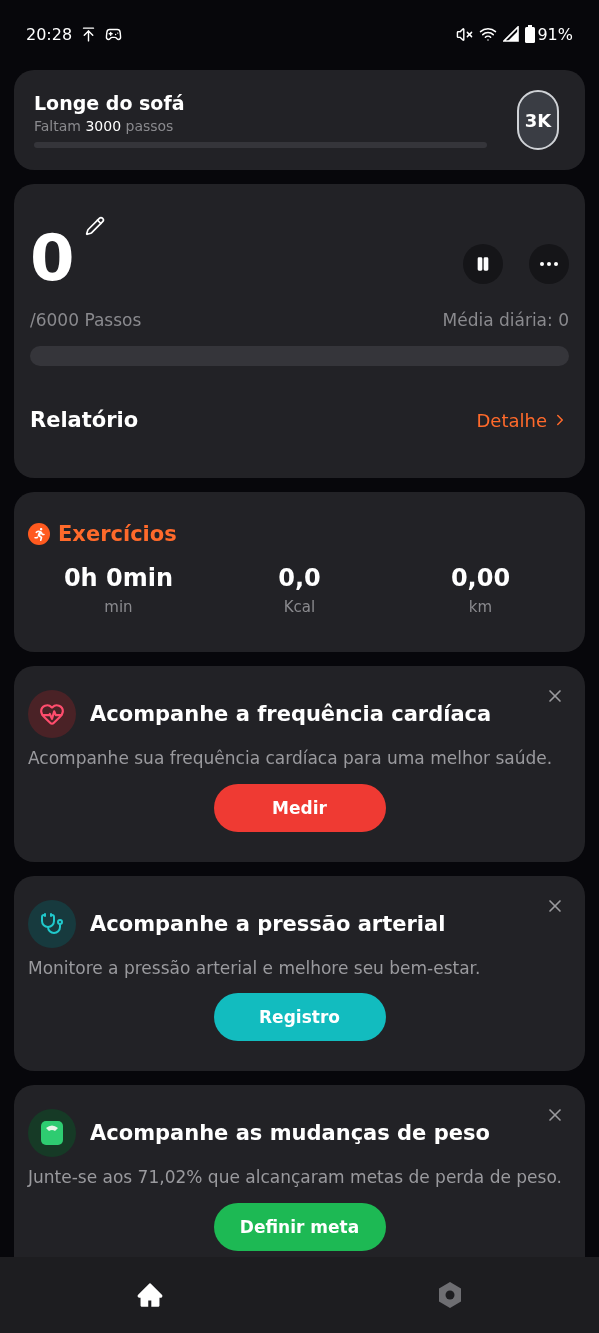  What do you see at coordinates (480, 578) in the screenshot?
I see `stat-value: 0,00` at bounding box center [480, 578].